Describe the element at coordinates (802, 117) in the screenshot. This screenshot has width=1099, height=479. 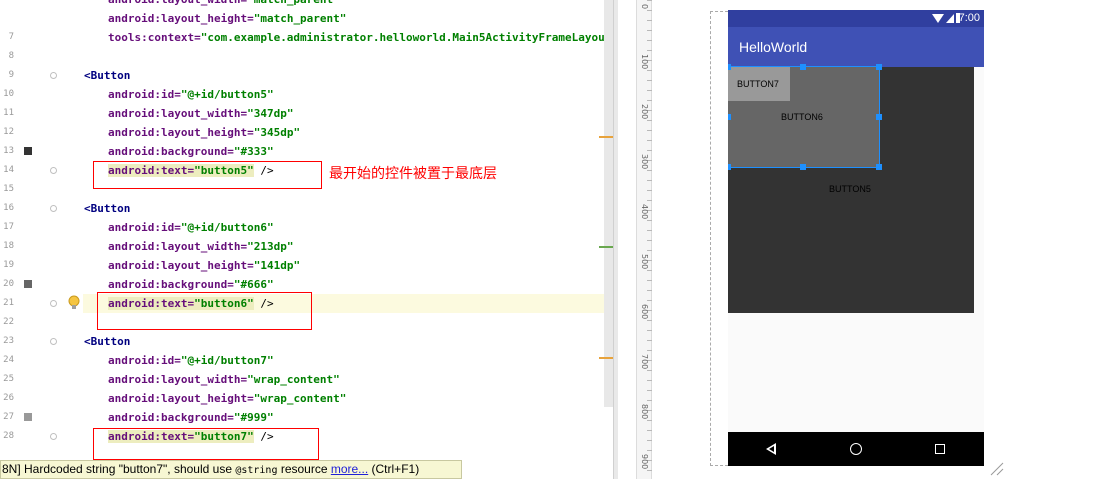
I see `button6-label: BUTTON6` at that location.